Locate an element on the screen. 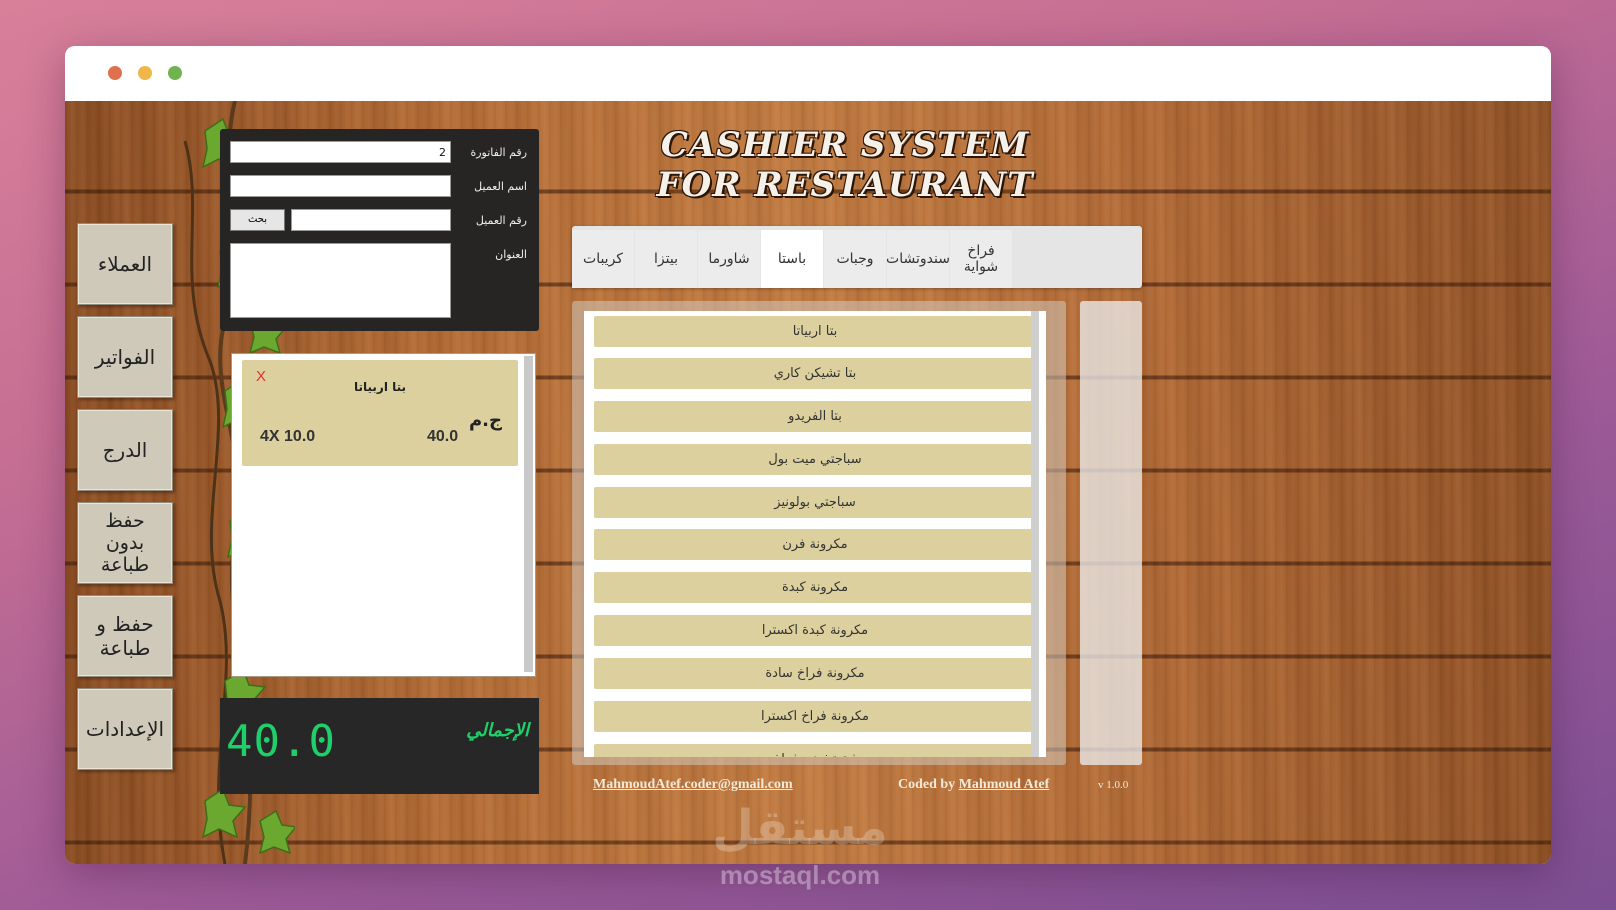 This screenshot has width=1616, height=910. tab-crepes: كريبات is located at coordinates (603, 259).